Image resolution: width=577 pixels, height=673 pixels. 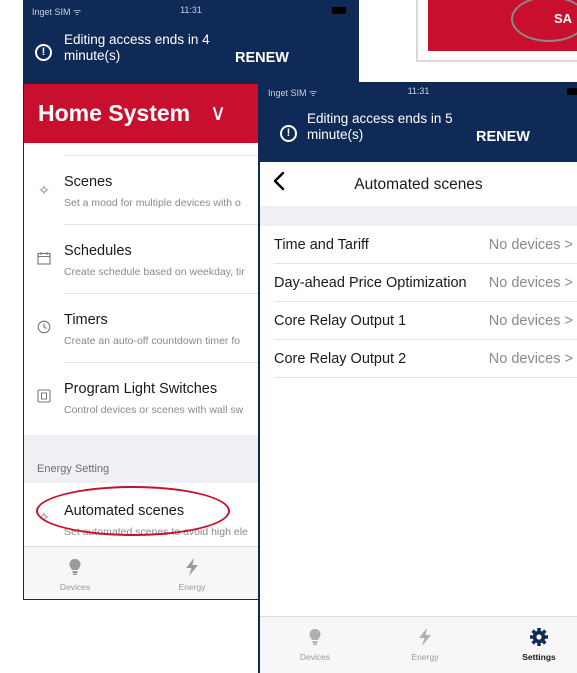 I want to click on item-subtitle: Control devices or scenes with wall sw, so click(x=154, y=410).